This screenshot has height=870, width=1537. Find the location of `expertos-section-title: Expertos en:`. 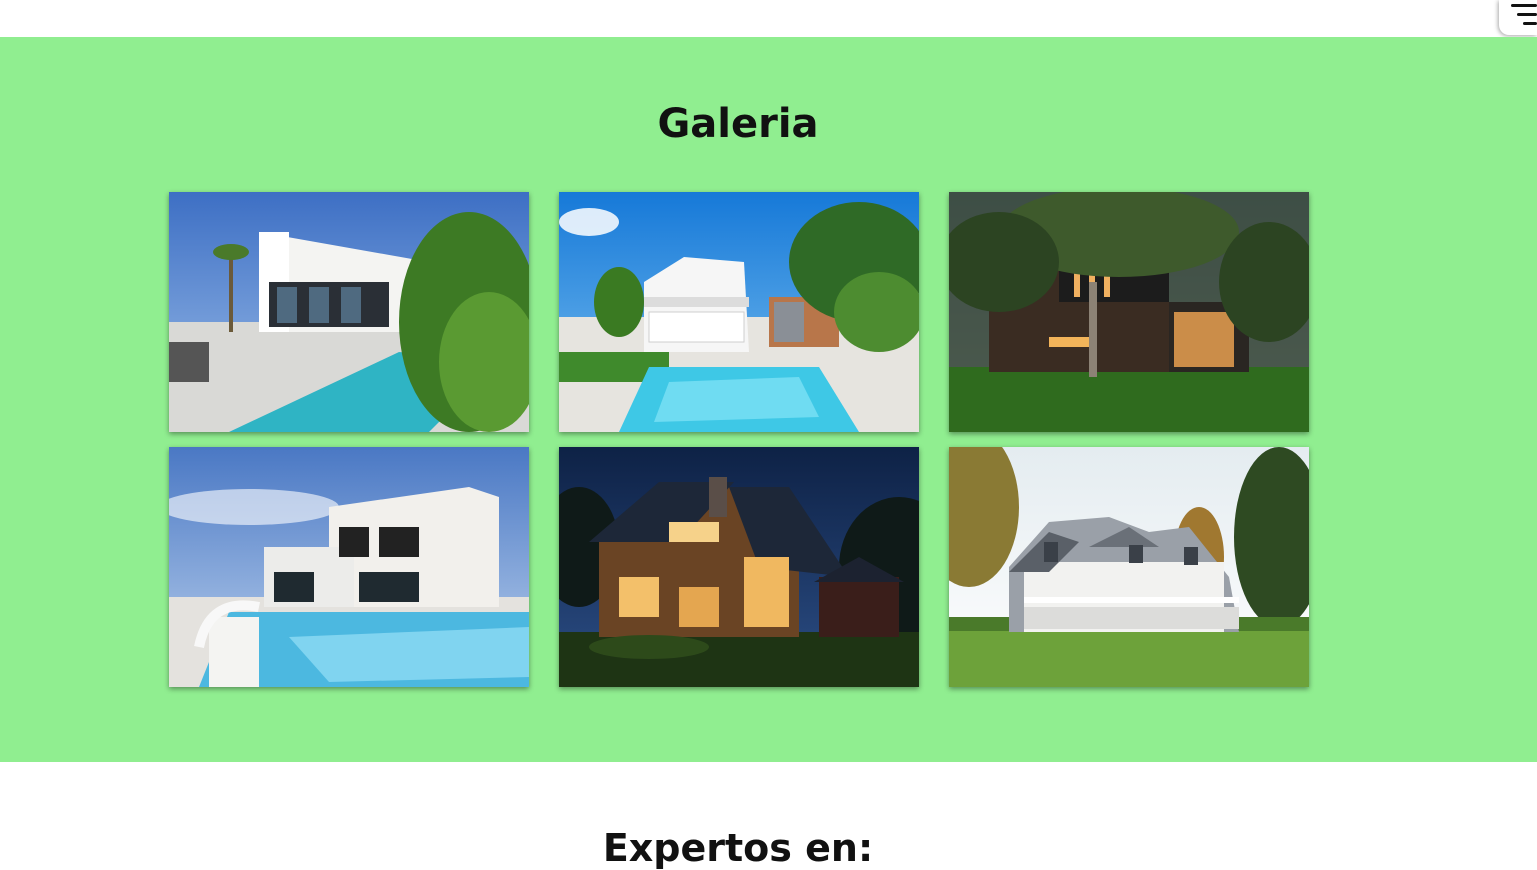

expertos-section-title: Expertos en: is located at coordinates (738, 848).